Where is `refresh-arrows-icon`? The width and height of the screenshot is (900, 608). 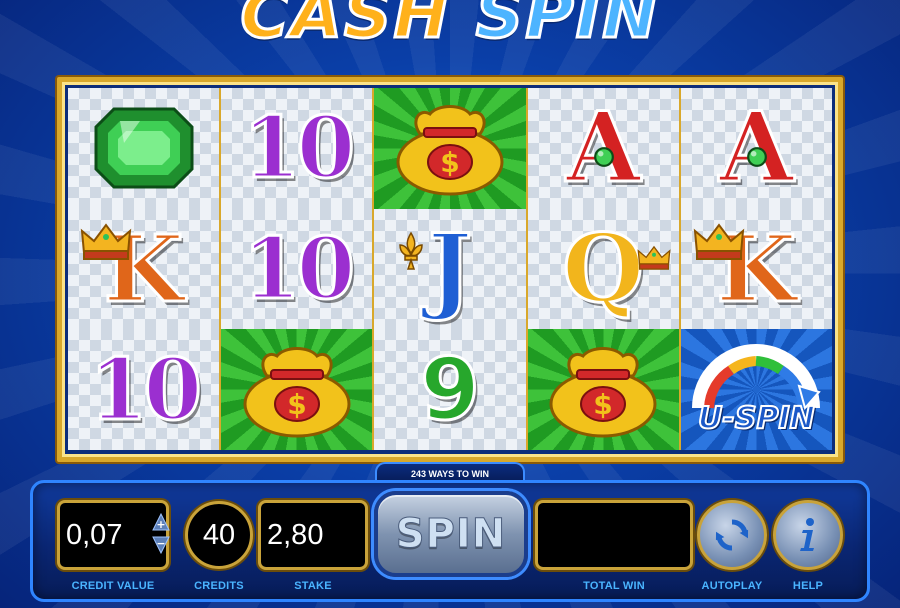 refresh-arrows-icon is located at coordinates (732, 535).